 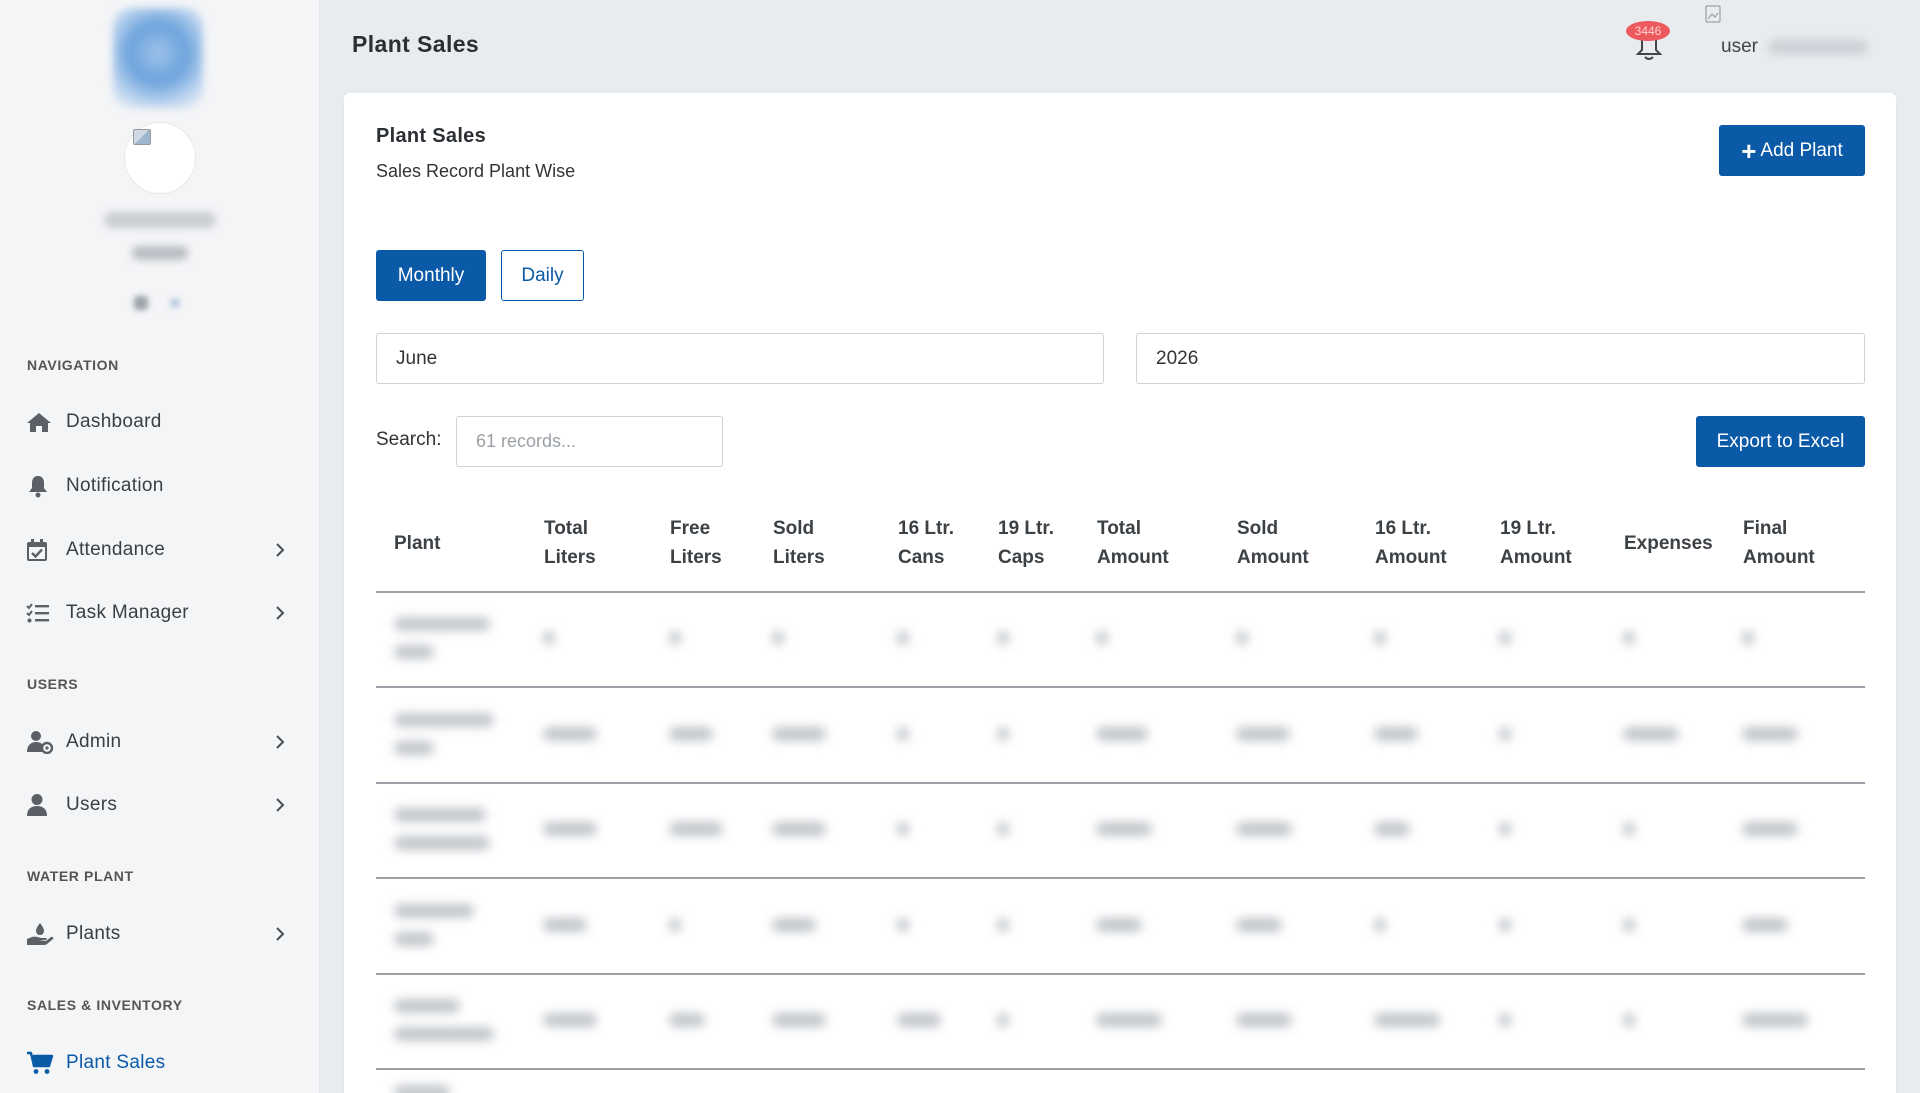 I want to click on column-header-total-liters: Total Liters, so click(x=570, y=543).